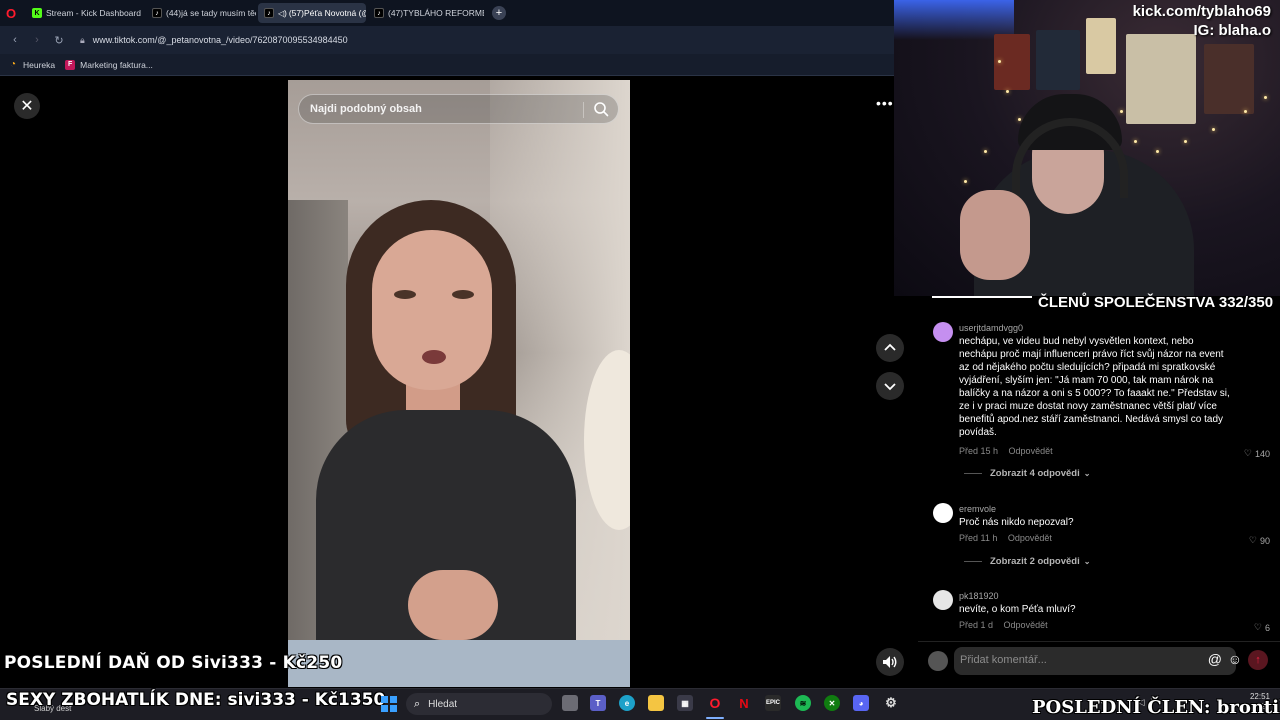 The image size is (1280, 720). Describe the element at coordinates (1235, 659) in the screenshot. I see `emoji-icon: ☺` at that location.